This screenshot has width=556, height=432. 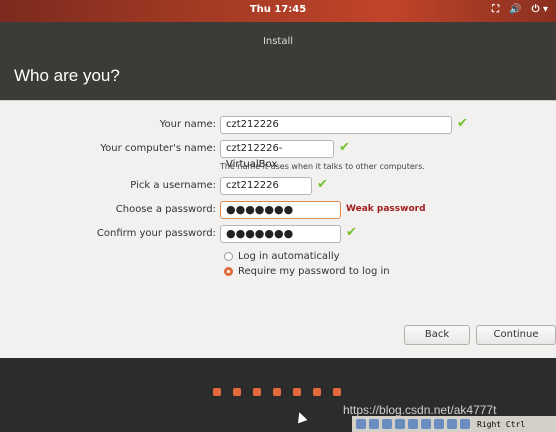 I want to click on install-progress-dots, so click(x=277, y=392).